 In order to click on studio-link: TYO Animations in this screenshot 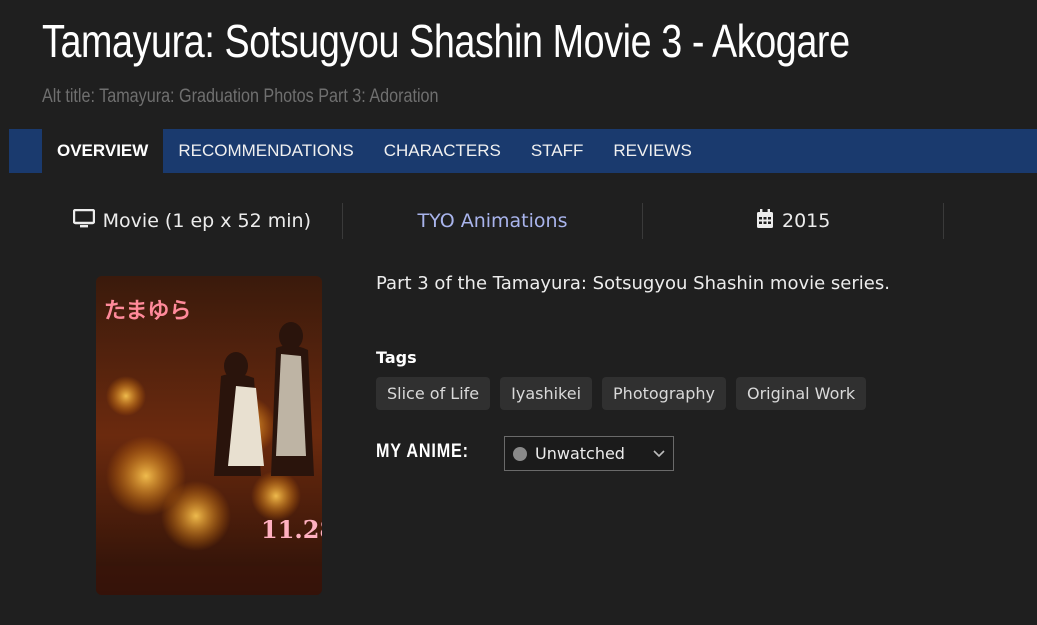, I will do `click(493, 221)`.